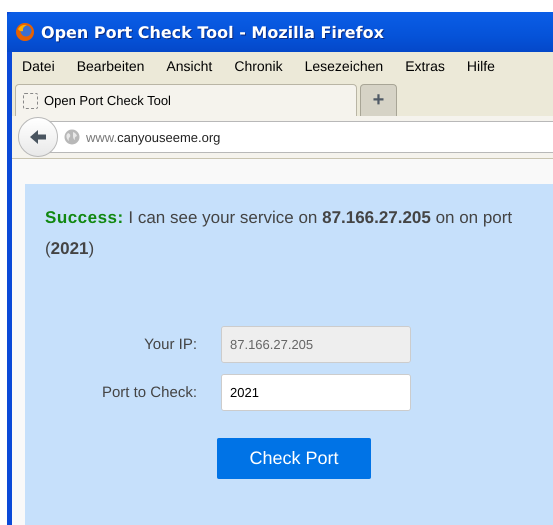  What do you see at coordinates (212, 32) in the screenshot?
I see `window-title: Open Port Check Tool - Mozilla Firefox` at bounding box center [212, 32].